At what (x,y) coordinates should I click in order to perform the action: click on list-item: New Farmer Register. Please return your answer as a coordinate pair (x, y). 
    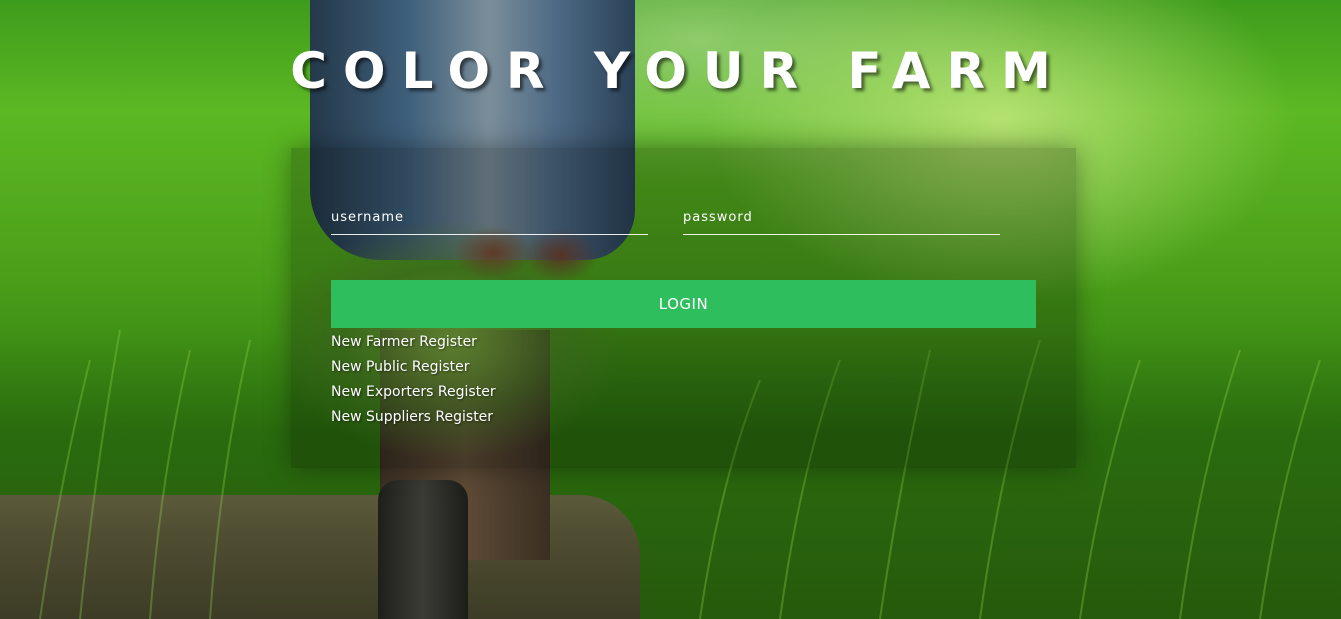
    Looking at the image, I should click on (413, 343).